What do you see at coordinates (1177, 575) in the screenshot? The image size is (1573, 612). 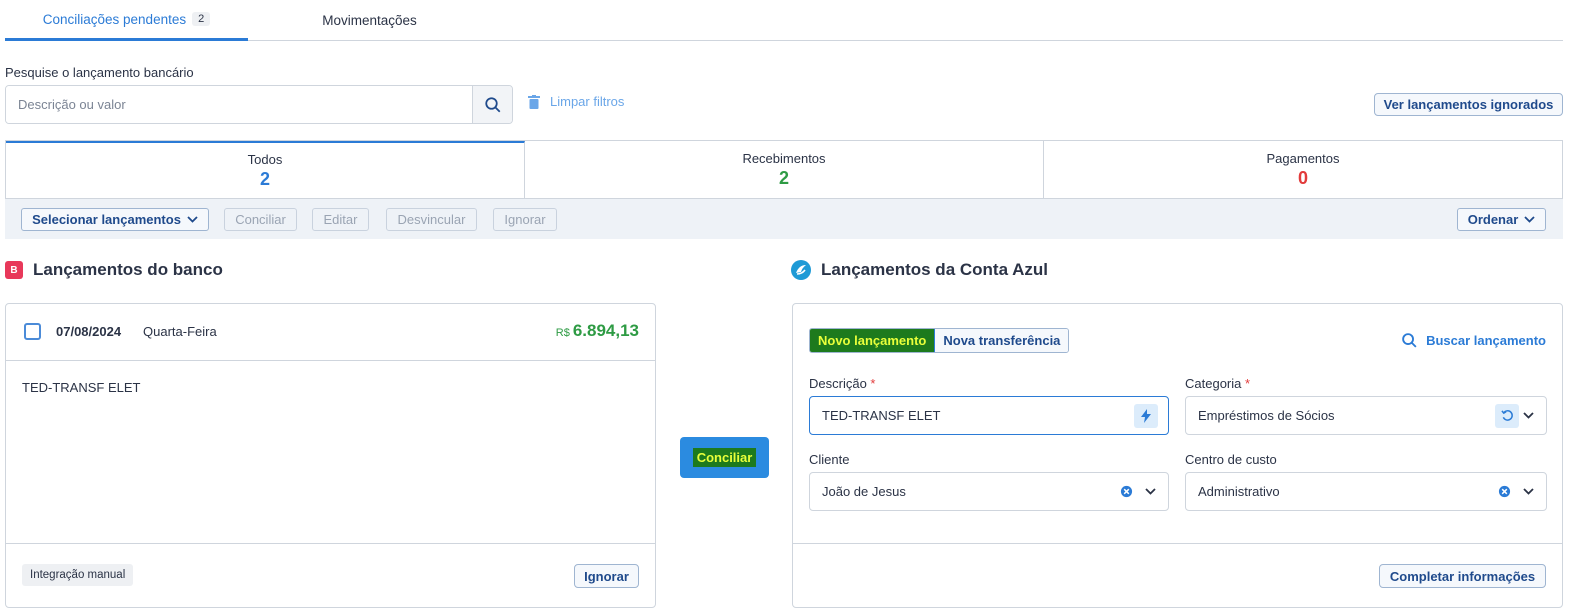 I see `conta-azul-entry-footer: Completar informações` at bounding box center [1177, 575].